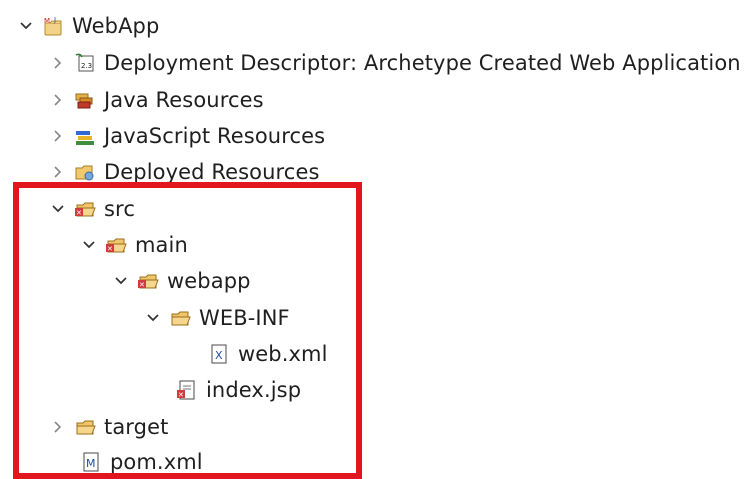 This screenshot has width=746, height=479. I want to click on svg-text: M, so click(47, 21).